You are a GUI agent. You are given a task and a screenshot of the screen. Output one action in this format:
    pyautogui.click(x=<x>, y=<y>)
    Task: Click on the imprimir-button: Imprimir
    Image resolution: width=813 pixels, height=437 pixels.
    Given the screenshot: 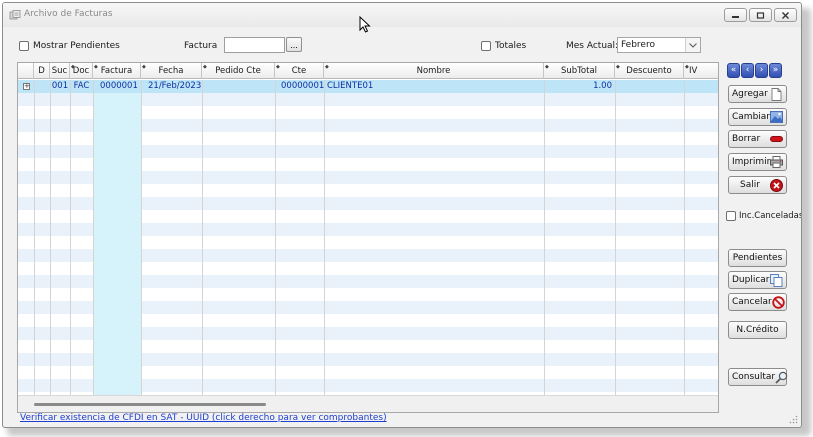 What is the action you would take?
    pyautogui.click(x=757, y=162)
    